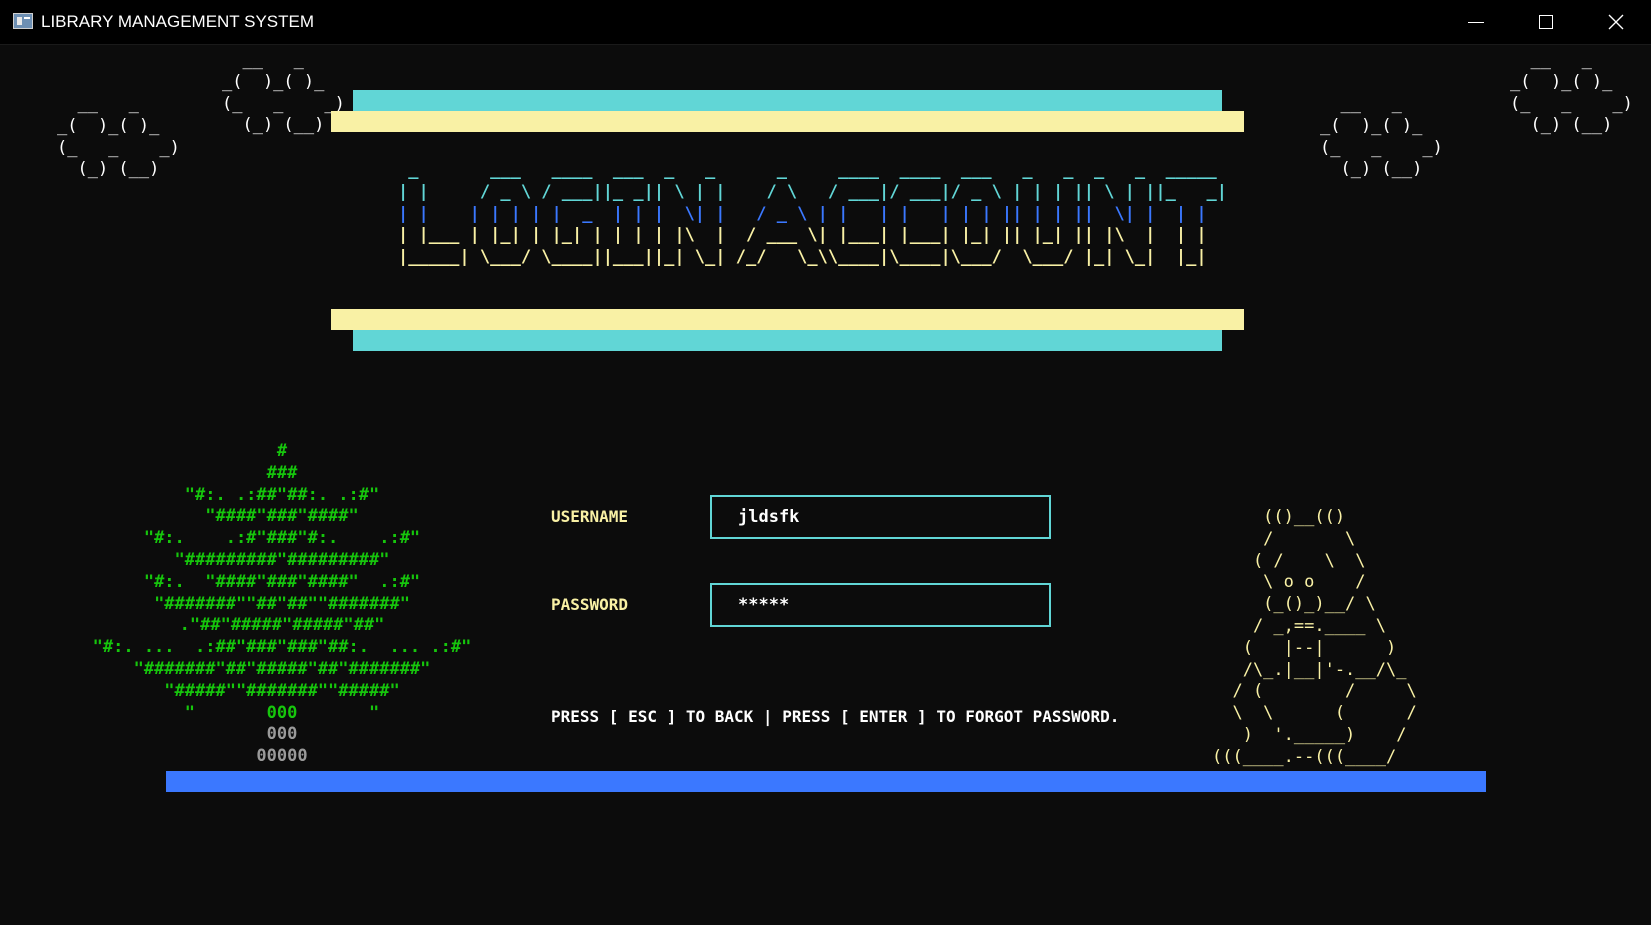  What do you see at coordinates (769, 517) in the screenshot?
I see `username-value: jldsfk` at bounding box center [769, 517].